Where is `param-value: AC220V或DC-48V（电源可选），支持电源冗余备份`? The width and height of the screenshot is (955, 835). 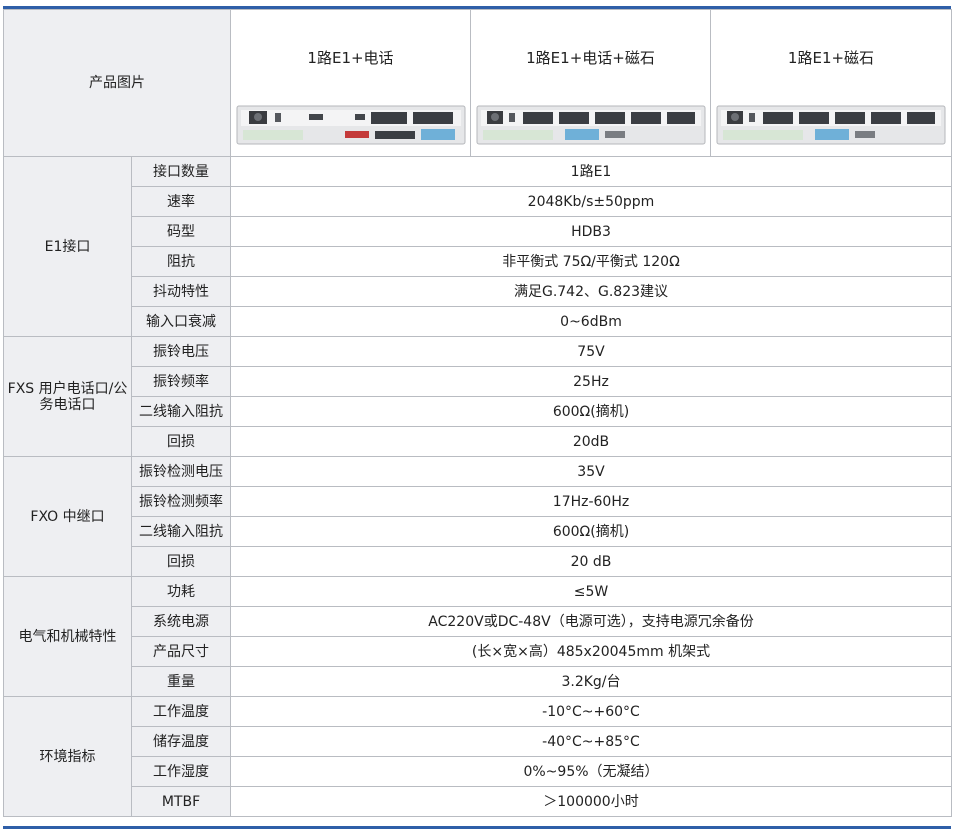 param-value: AC220V或DC-48V（电源可选），支持电源冗余备份 is located at coordinates (591, 621).